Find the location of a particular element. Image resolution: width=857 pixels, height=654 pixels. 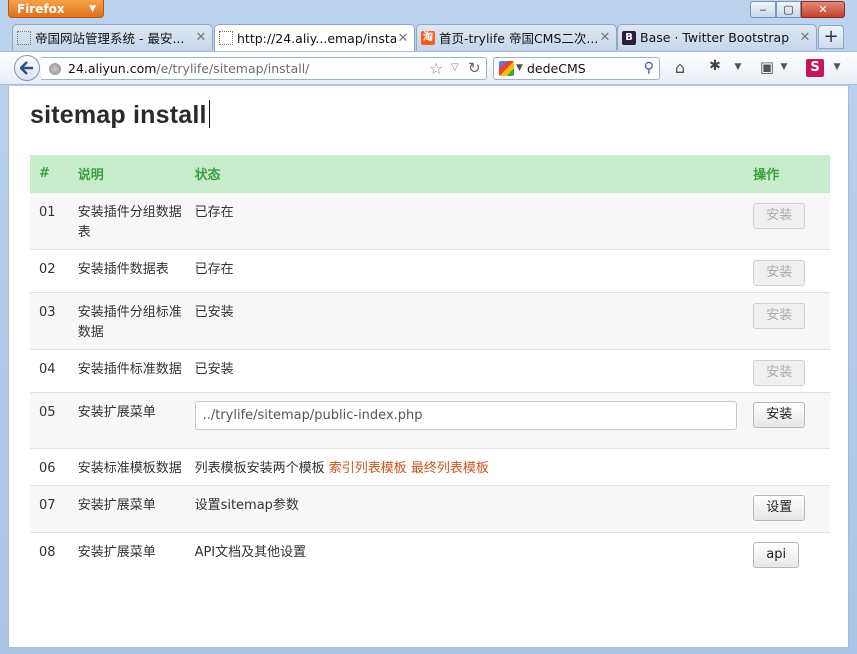

back-arrow-icon is located at coordinates (26, 68).